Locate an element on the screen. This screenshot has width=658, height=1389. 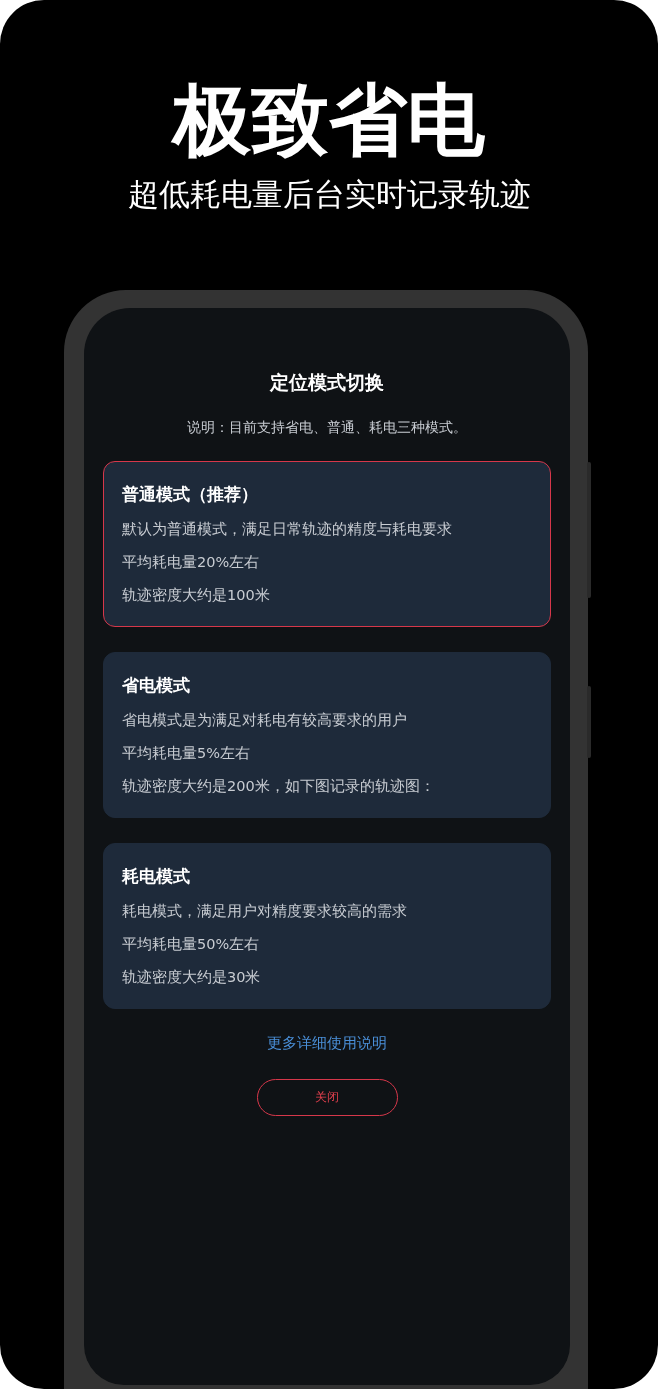
mode-title: 耗电模式 is located at coordinates (156, 876).